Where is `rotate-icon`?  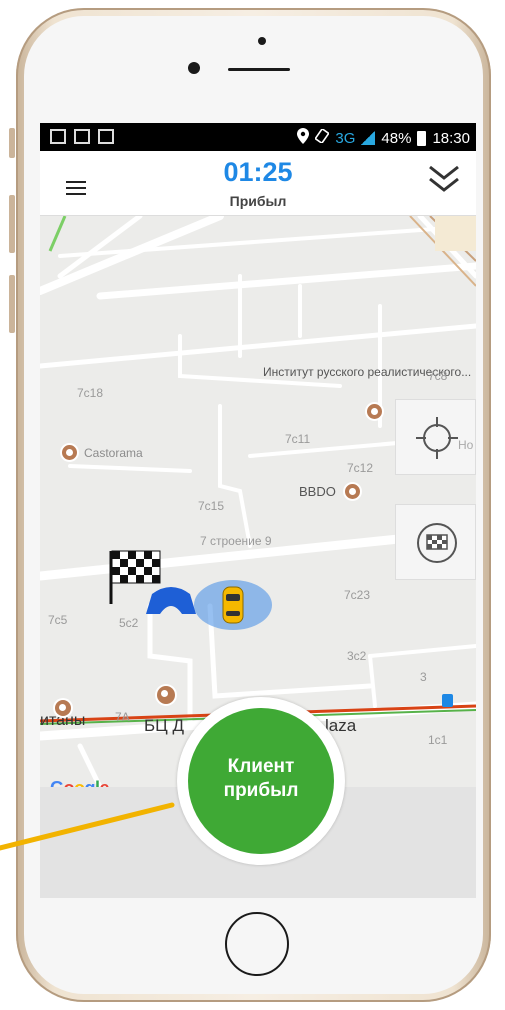 rotate-icon is located at coordinates (322, 137).